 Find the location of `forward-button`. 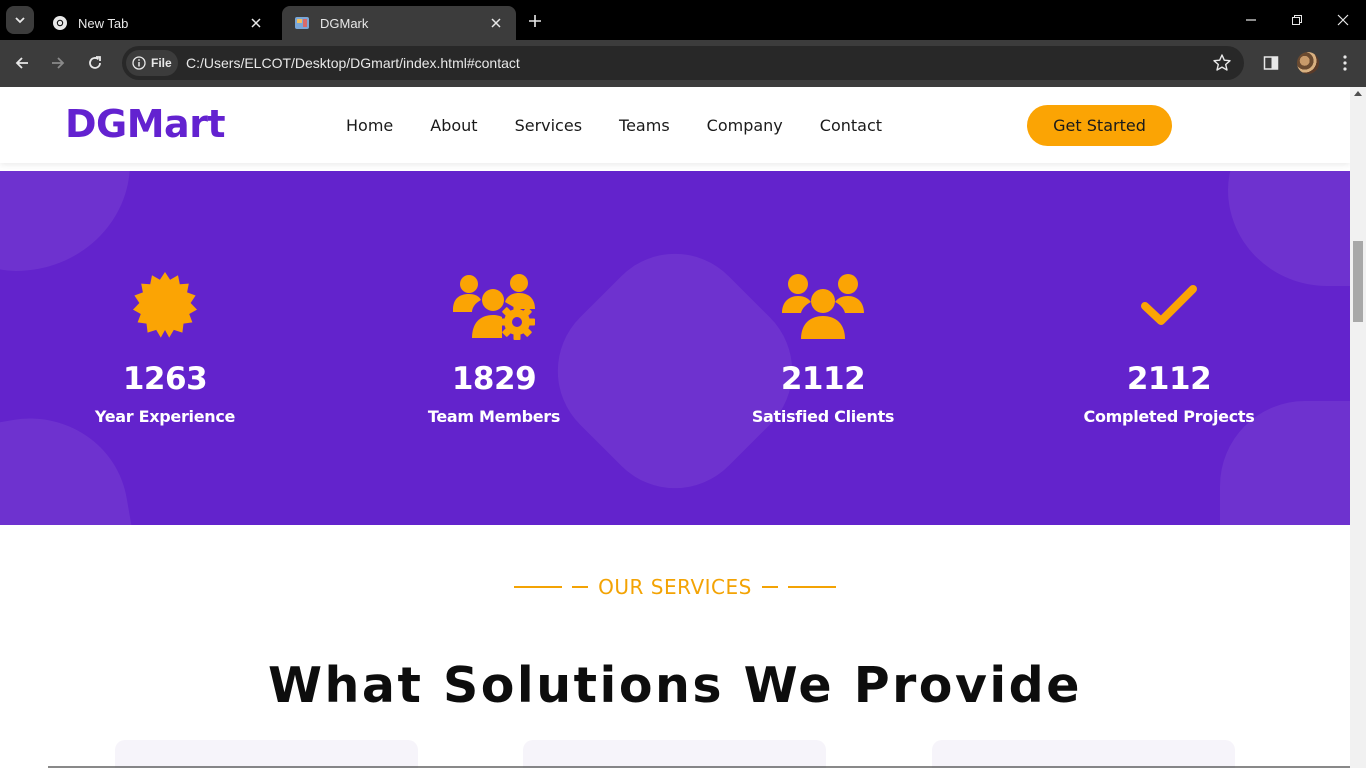

forward-button is located at coordinates (58, 63).